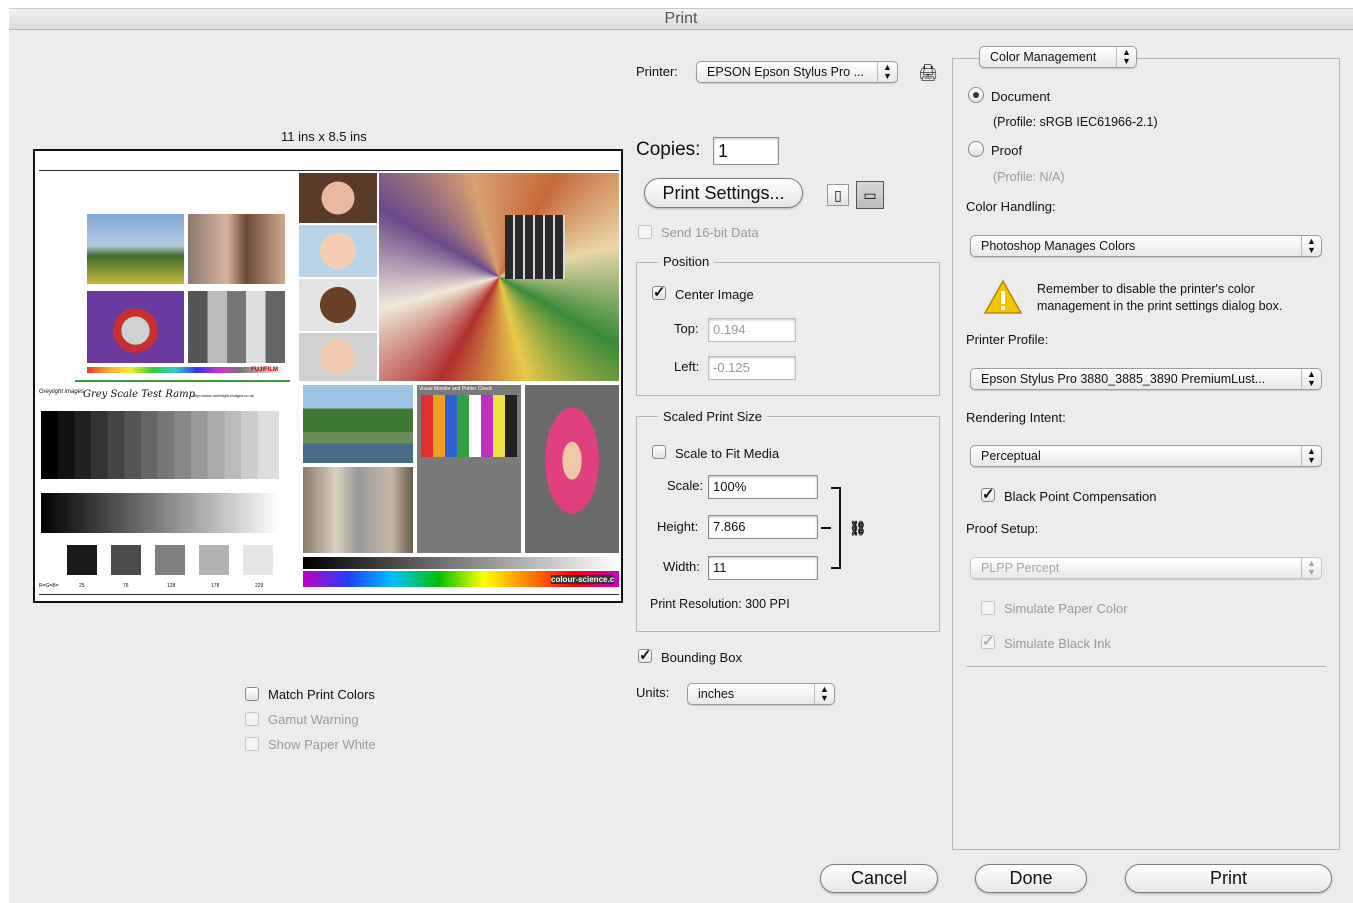 The width and height of the screenshot is (1353, 903). Describe the element at coordinates (659, 452) in the screenshot. I see `scale-to-fit-checkbox` at that location.